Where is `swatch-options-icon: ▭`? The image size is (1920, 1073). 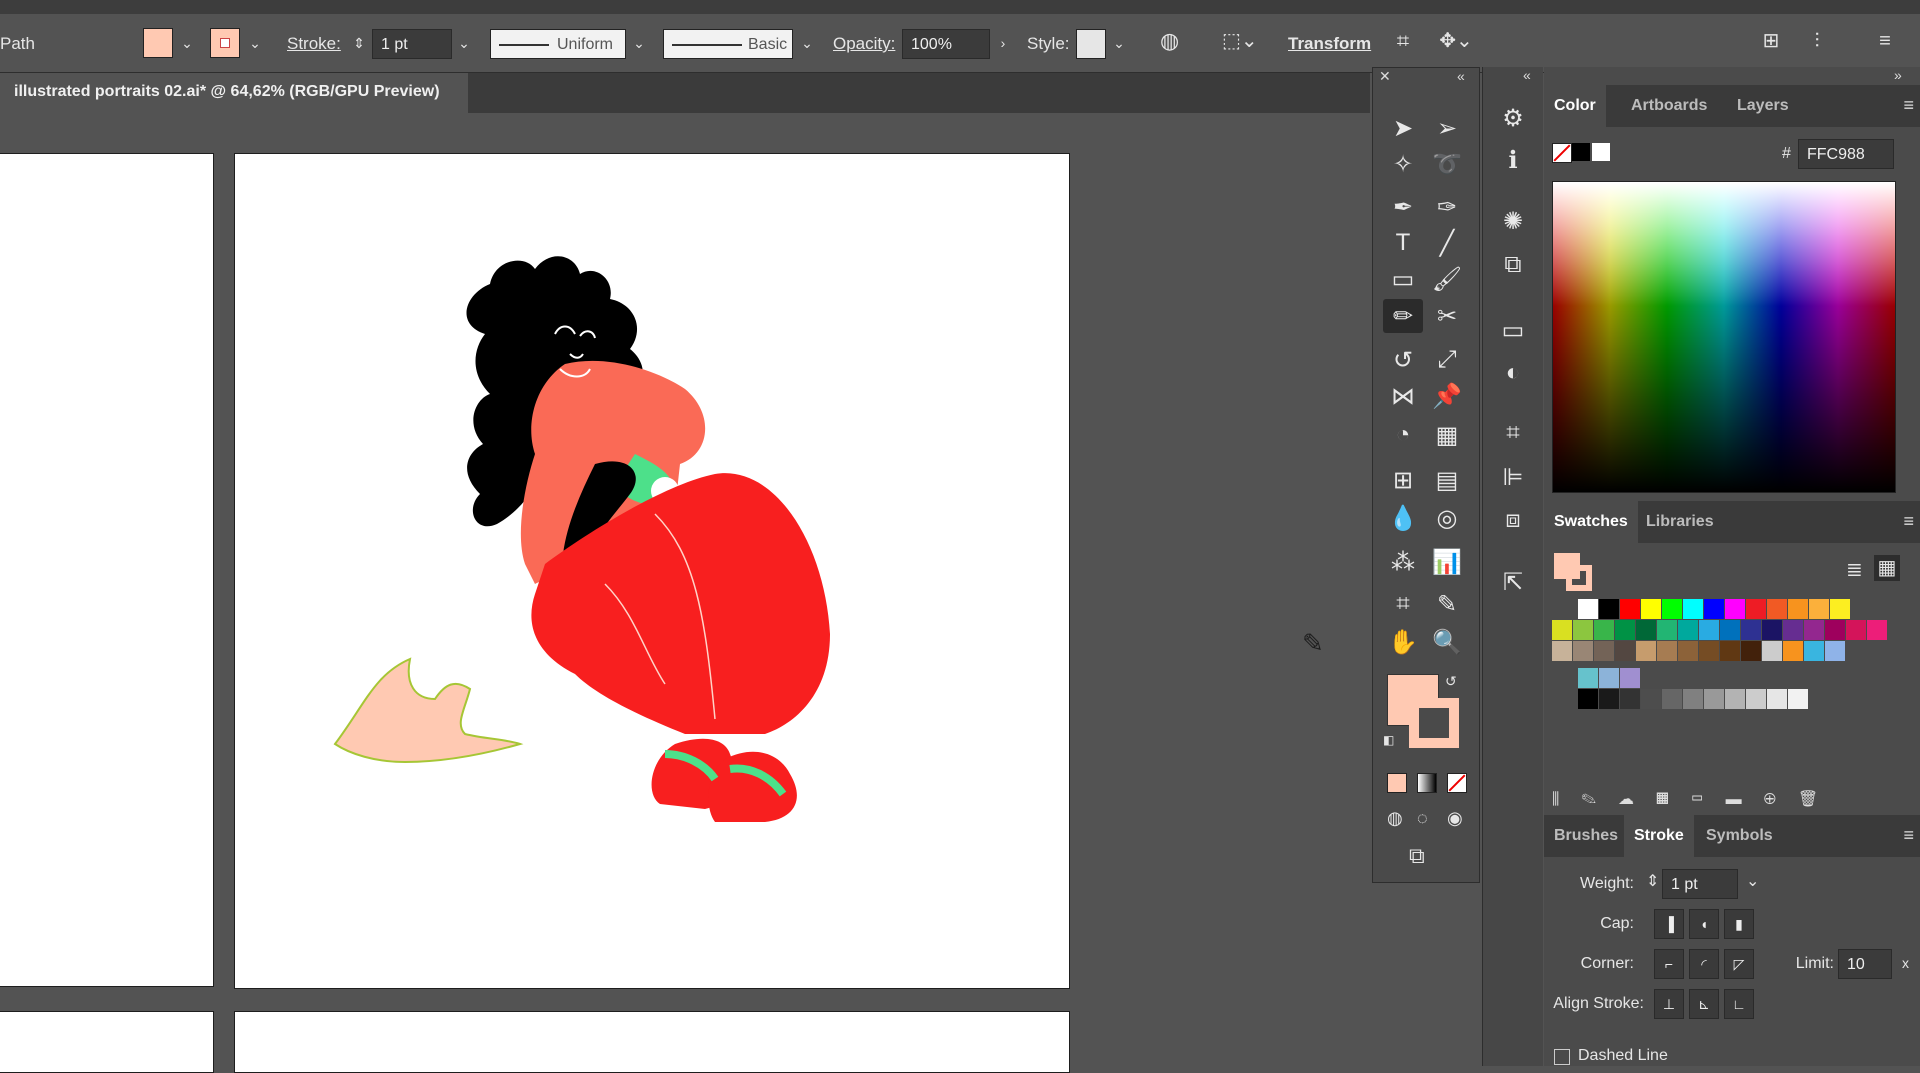 swatch-options-icon: ▭ is located at coordinates (1708, 799).